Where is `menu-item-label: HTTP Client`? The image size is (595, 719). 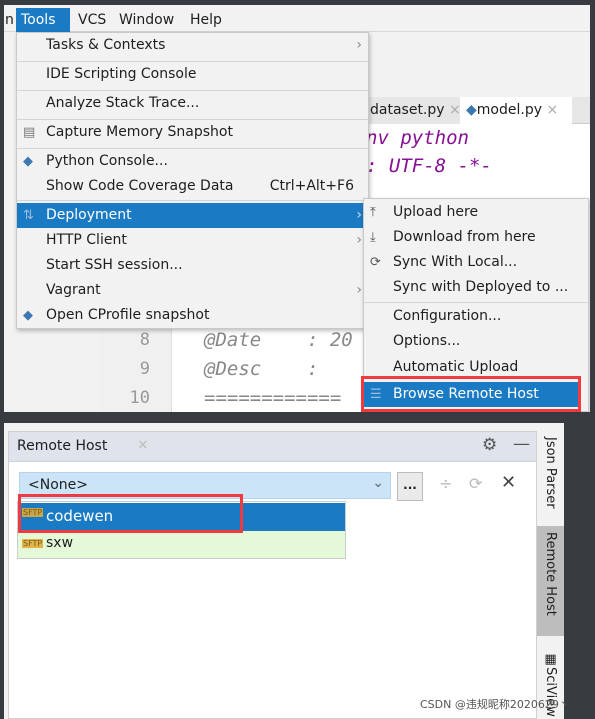 menu-item-label: HTTP Client is located at coordinates (86, 240).